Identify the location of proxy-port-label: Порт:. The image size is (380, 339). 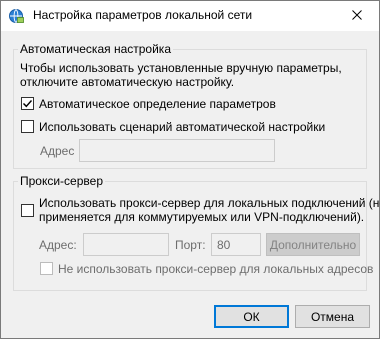
(190, 245).